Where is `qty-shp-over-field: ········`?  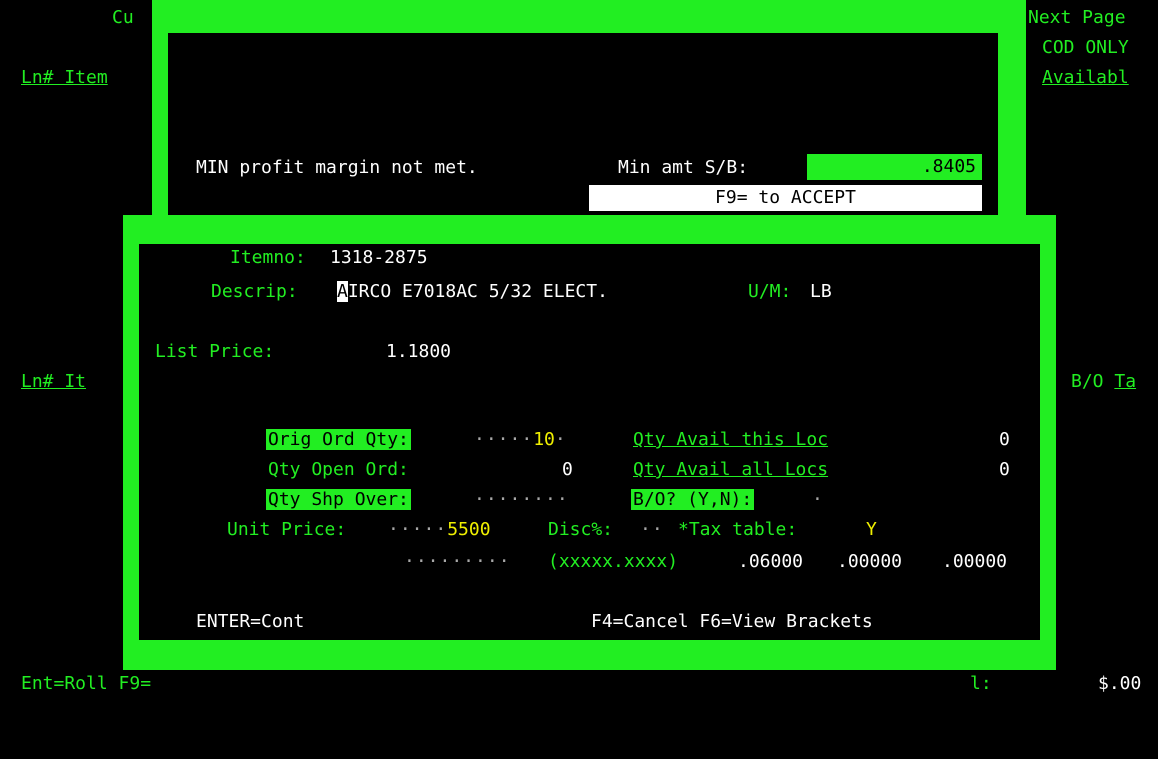 qty-shp-over-field: ········ is located at coordinates (521, 500).